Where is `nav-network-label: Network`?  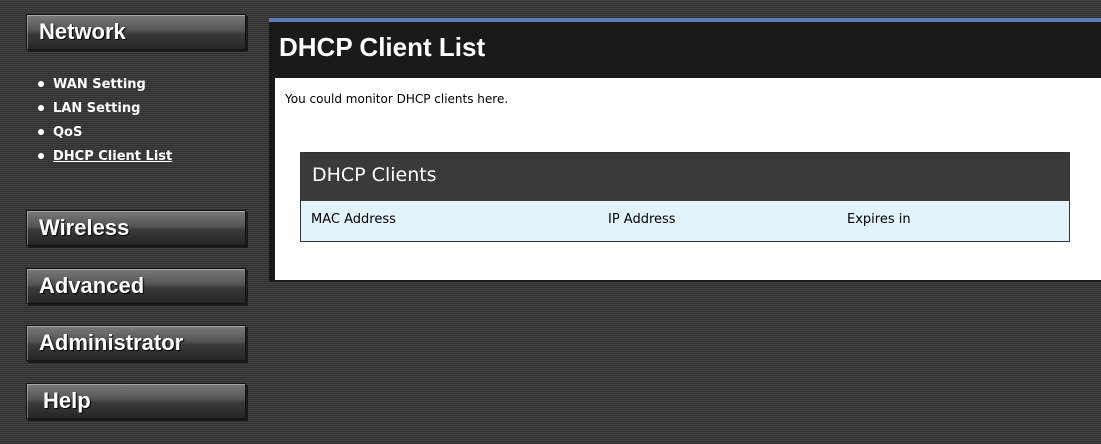
nav-network-label: Network is located at coordinates (82, 31).